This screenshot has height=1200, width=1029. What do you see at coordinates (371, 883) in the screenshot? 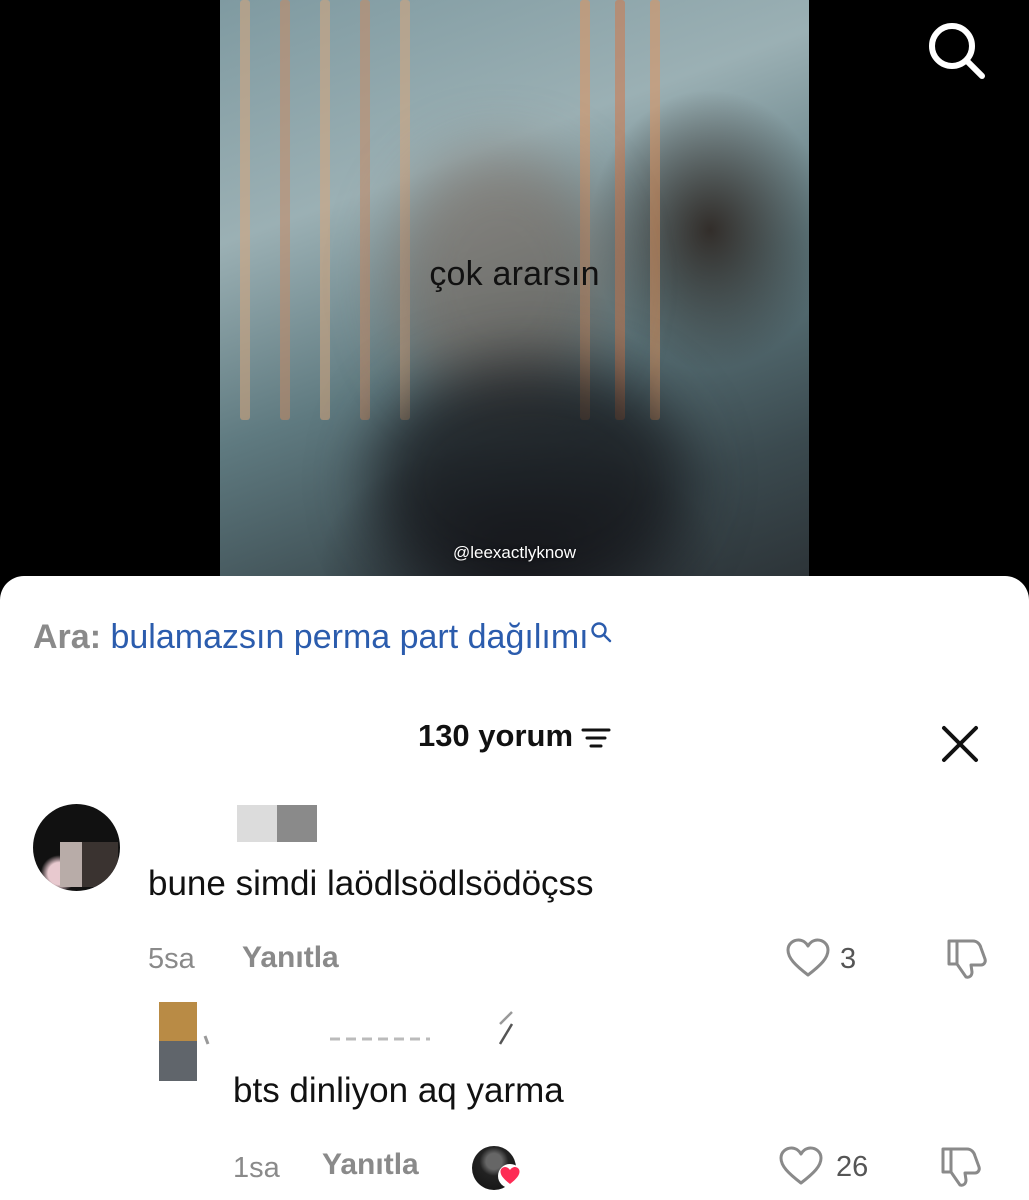
I see `comment-text: bune simdi laödlsödlsödöçss` at bounding box center [371, 883].